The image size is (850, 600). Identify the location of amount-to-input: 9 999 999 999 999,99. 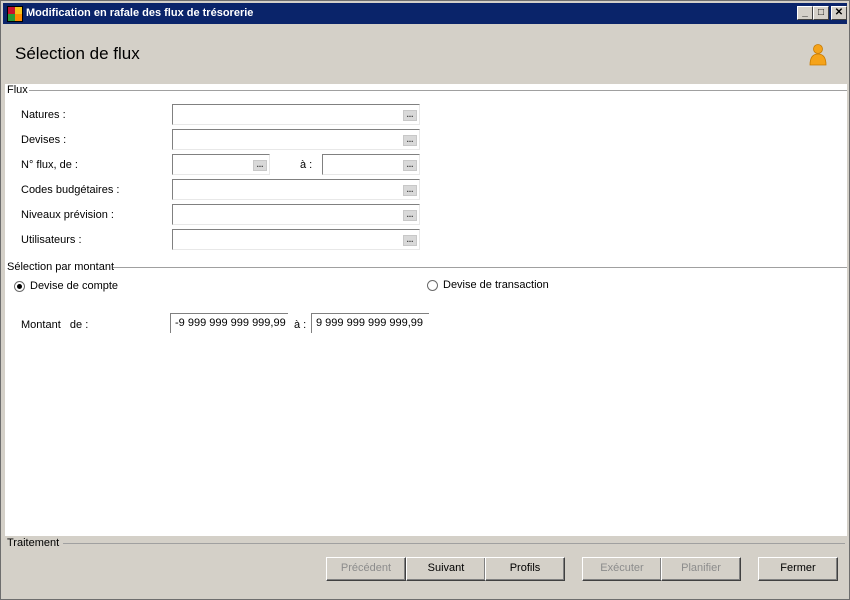
(370, 323).